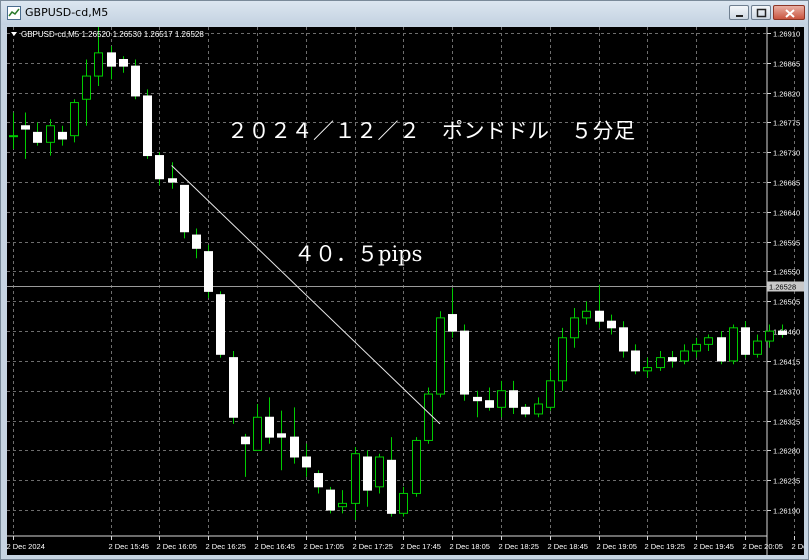  I want to click on time-tick-label: 2 Dec 19:25, so click(665, 546).